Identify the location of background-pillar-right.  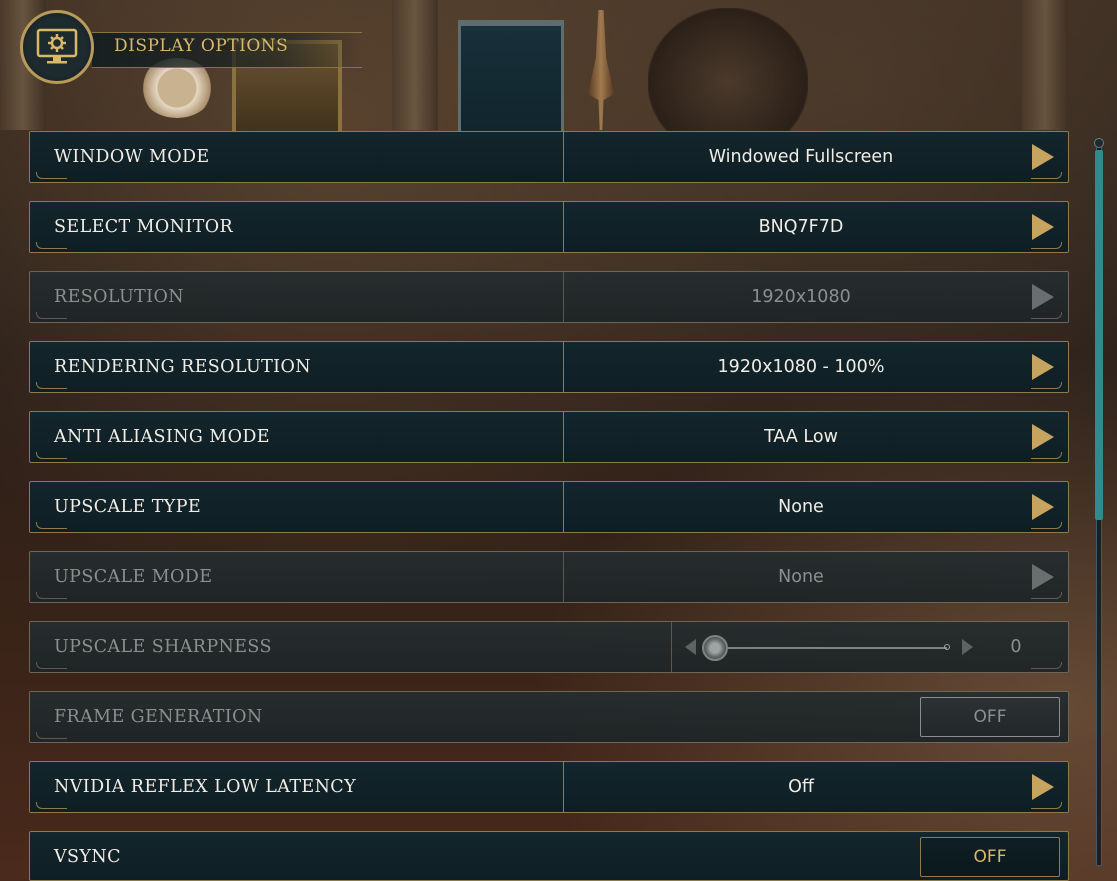
(1045, 65).